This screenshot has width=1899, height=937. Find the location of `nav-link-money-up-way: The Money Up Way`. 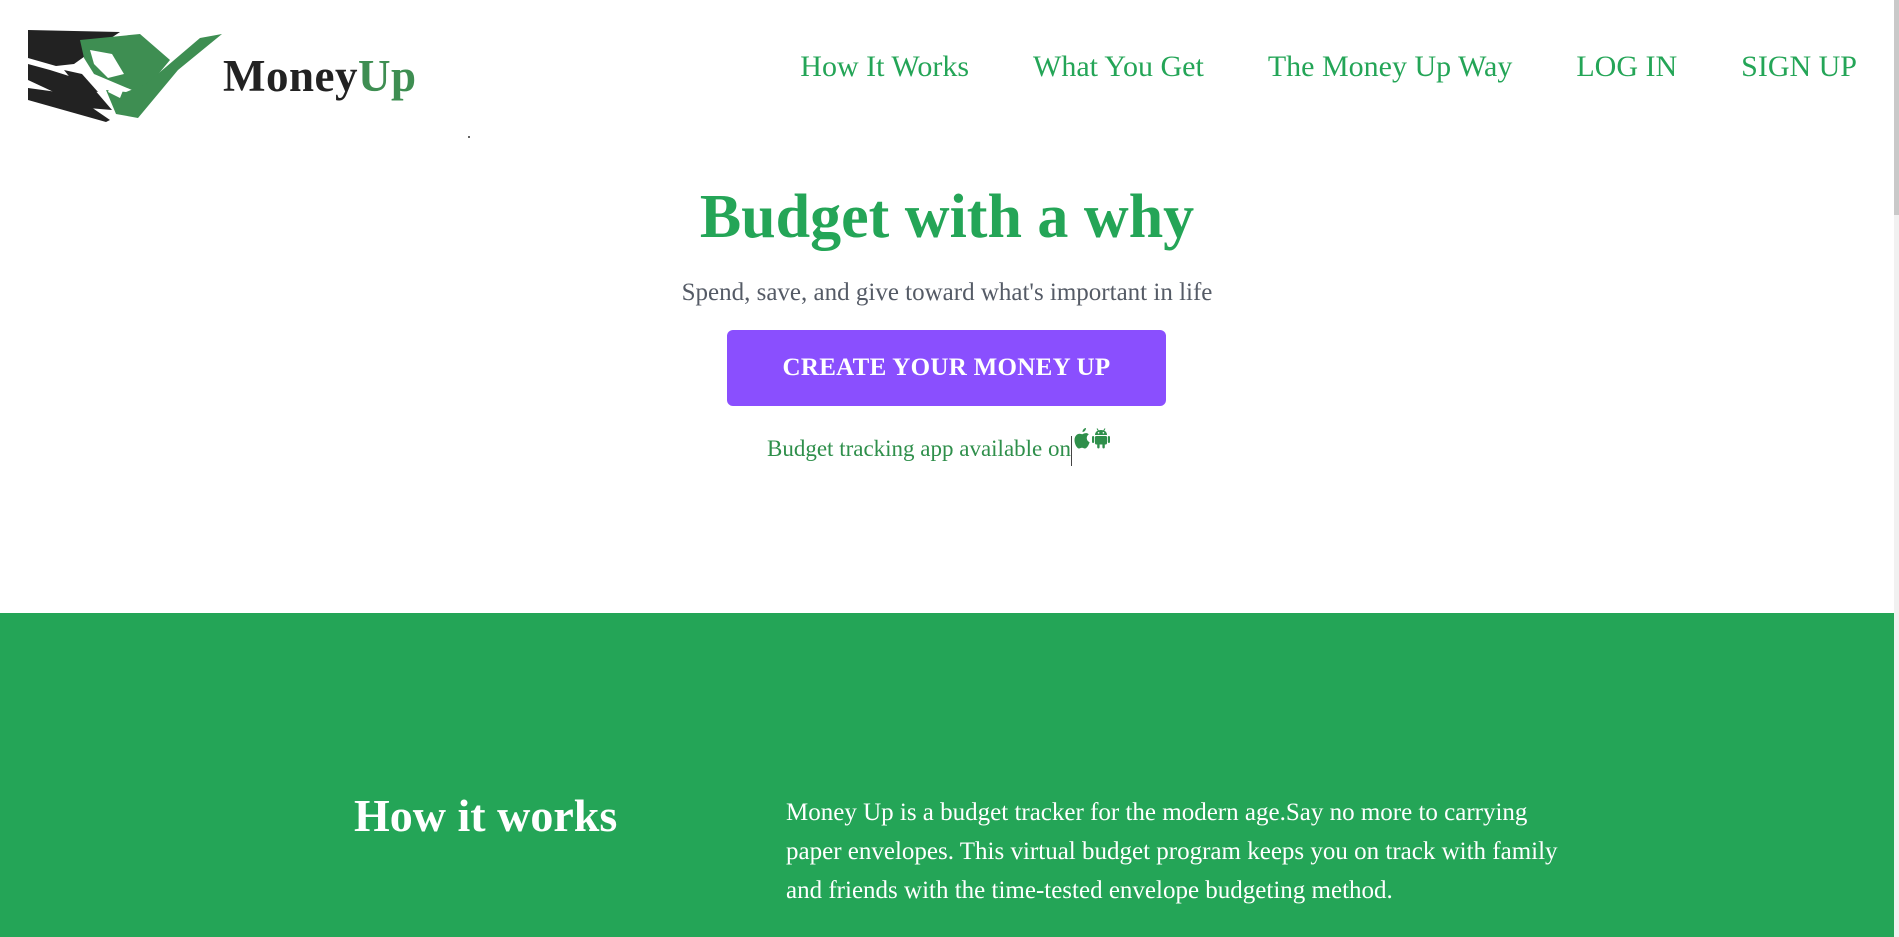

nav-link-money-up-way: The Money Up Way is located at coordinates (1390, 67).